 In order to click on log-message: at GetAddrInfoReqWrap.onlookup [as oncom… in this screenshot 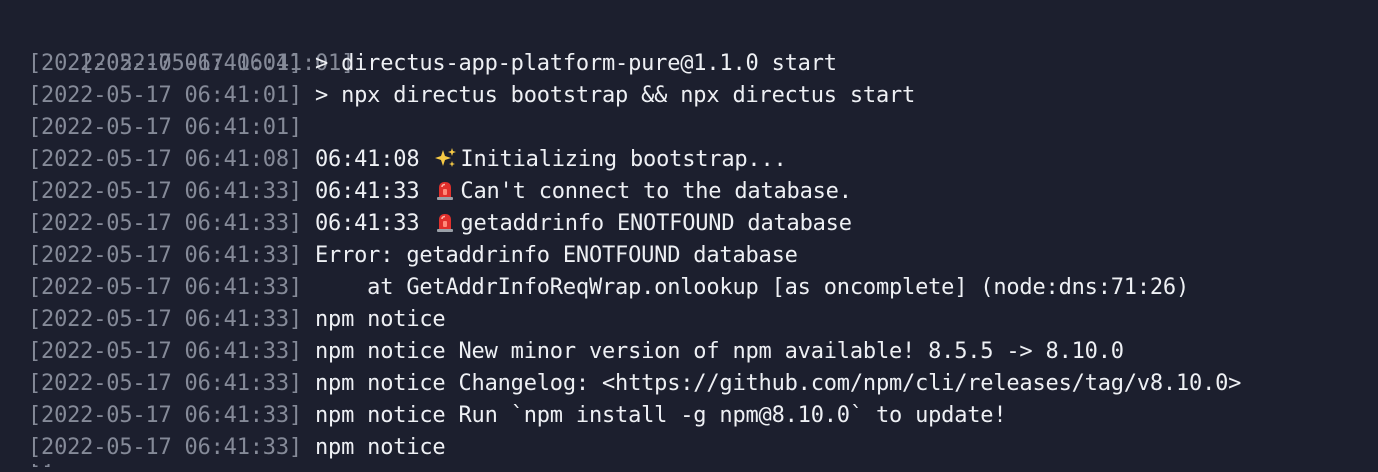, I will do `click(752, 287)`.